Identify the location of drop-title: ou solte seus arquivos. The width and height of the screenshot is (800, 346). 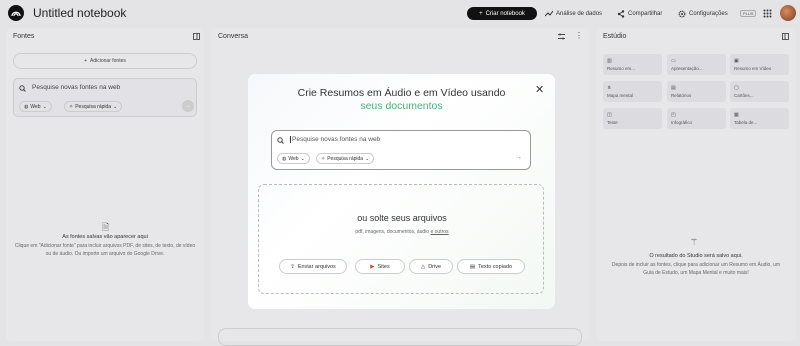
(402, 218).